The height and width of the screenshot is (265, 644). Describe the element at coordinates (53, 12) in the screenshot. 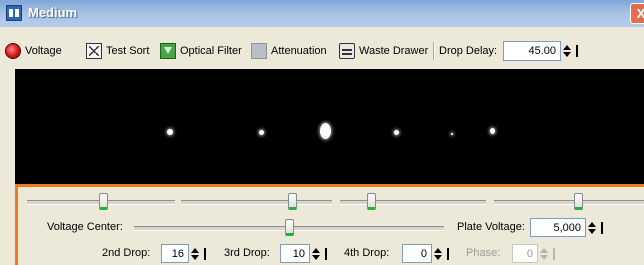

I see `window-title: Medium` at that location.